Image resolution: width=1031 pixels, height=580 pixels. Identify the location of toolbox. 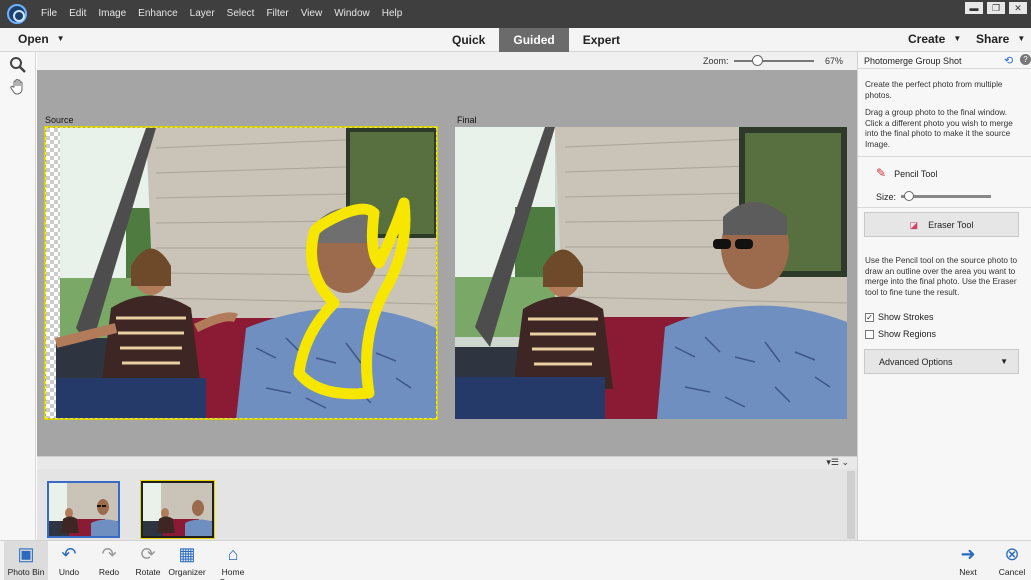
(18, 296).